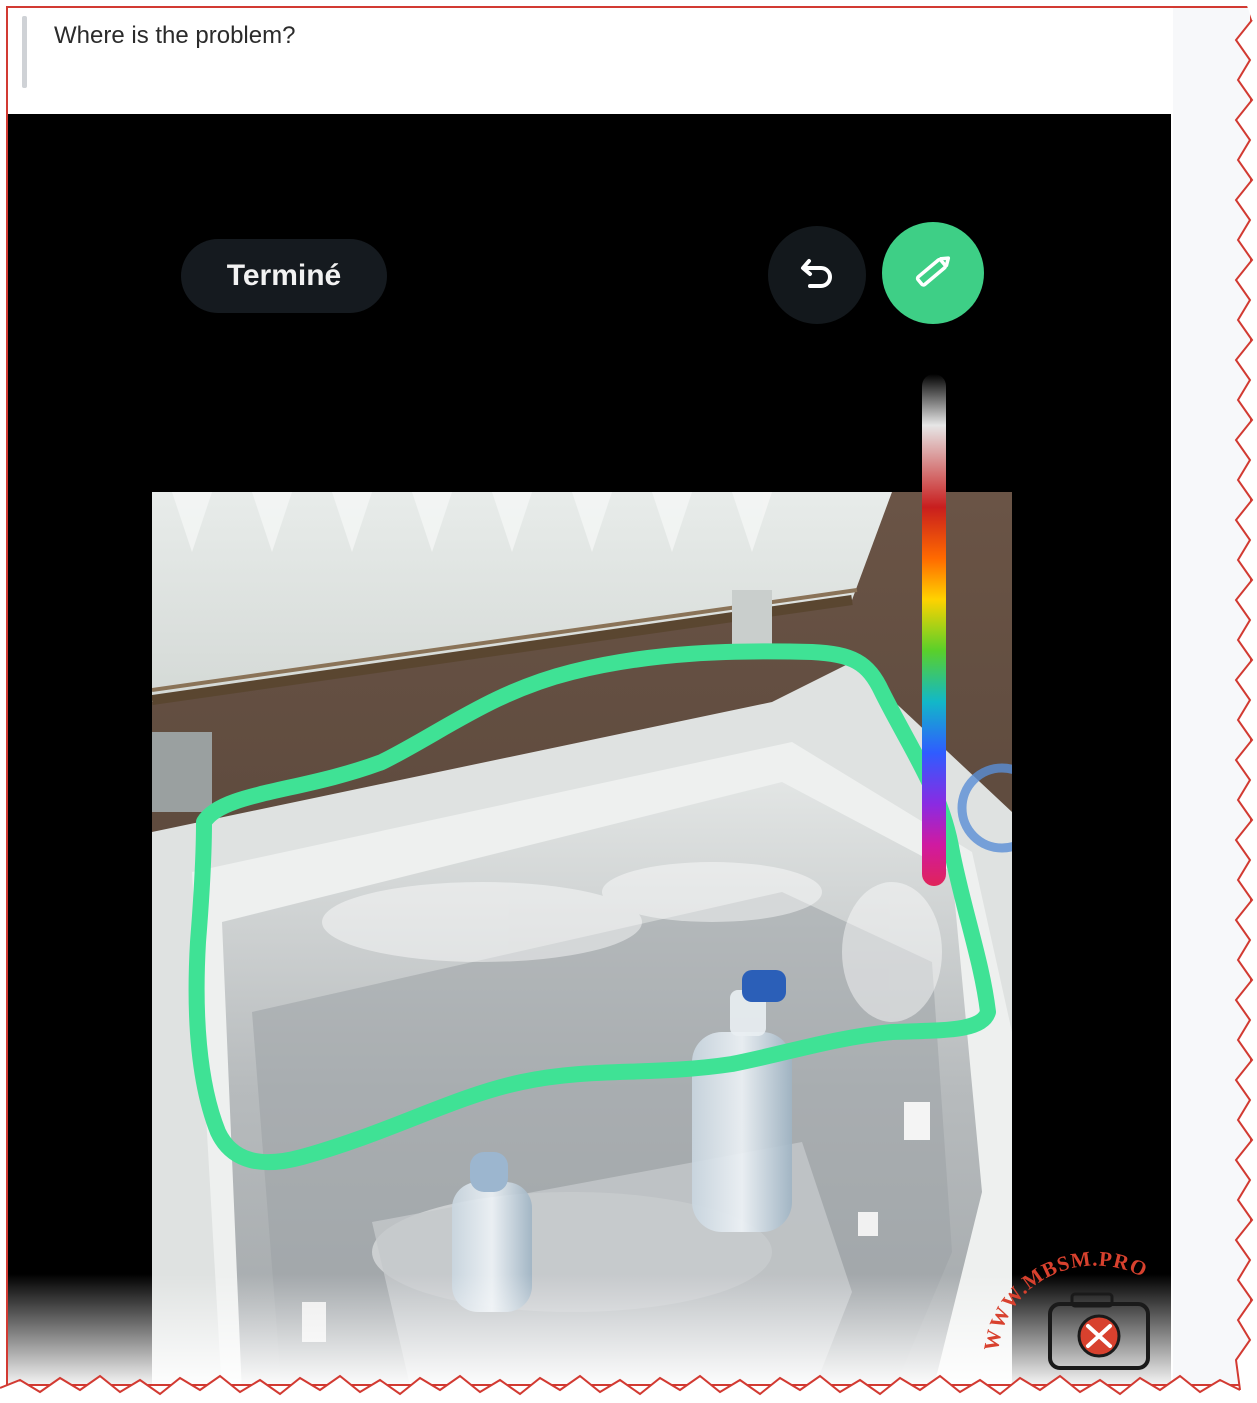 The height and width of the screenshot is (1403, 1257). I want to click on quote-marker, so click(24, 52).